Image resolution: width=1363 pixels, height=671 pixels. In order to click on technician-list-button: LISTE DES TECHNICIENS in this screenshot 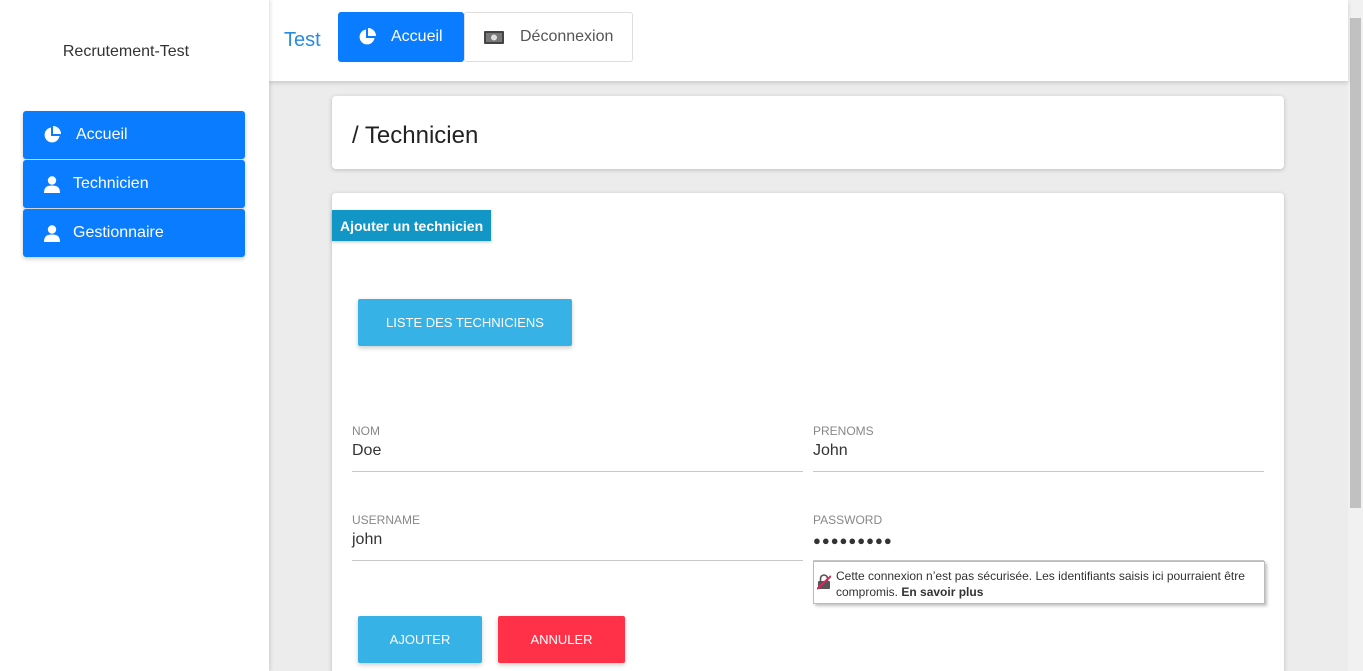, I will do `click(465, 322)`.